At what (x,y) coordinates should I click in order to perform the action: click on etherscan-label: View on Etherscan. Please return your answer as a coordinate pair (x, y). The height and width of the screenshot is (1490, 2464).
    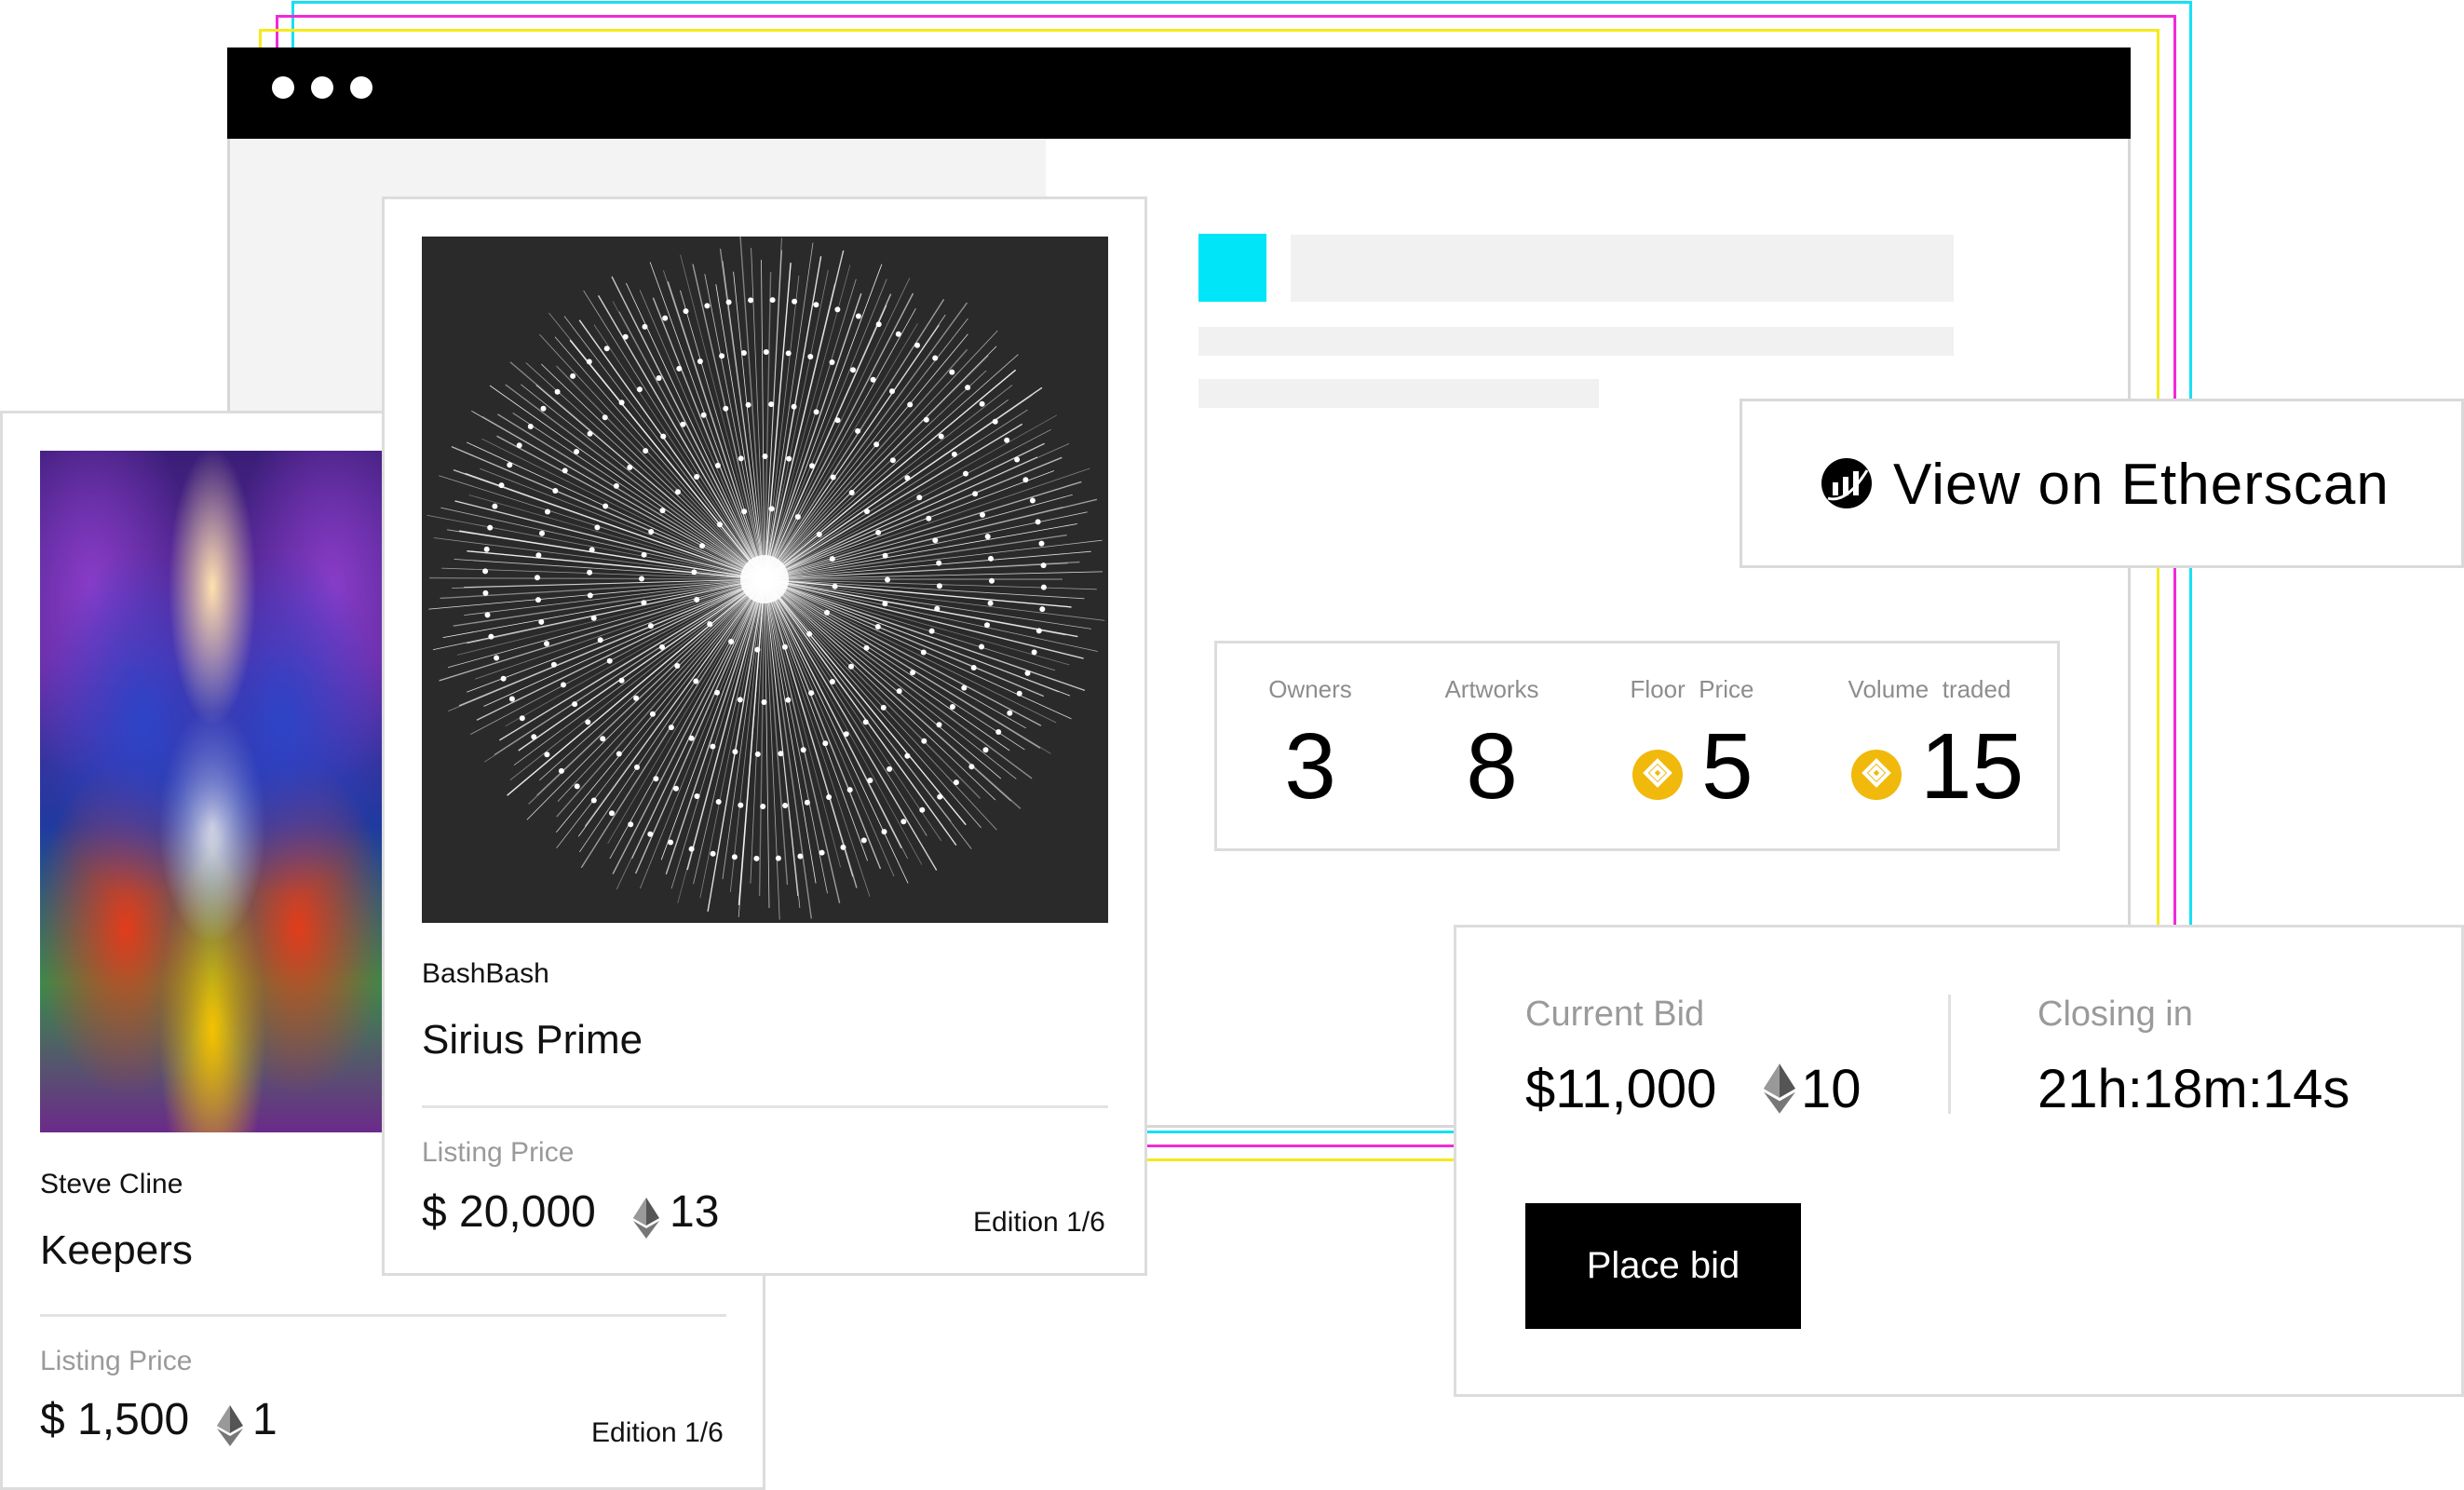
    Looking at the image, I should click on (2141, 485).